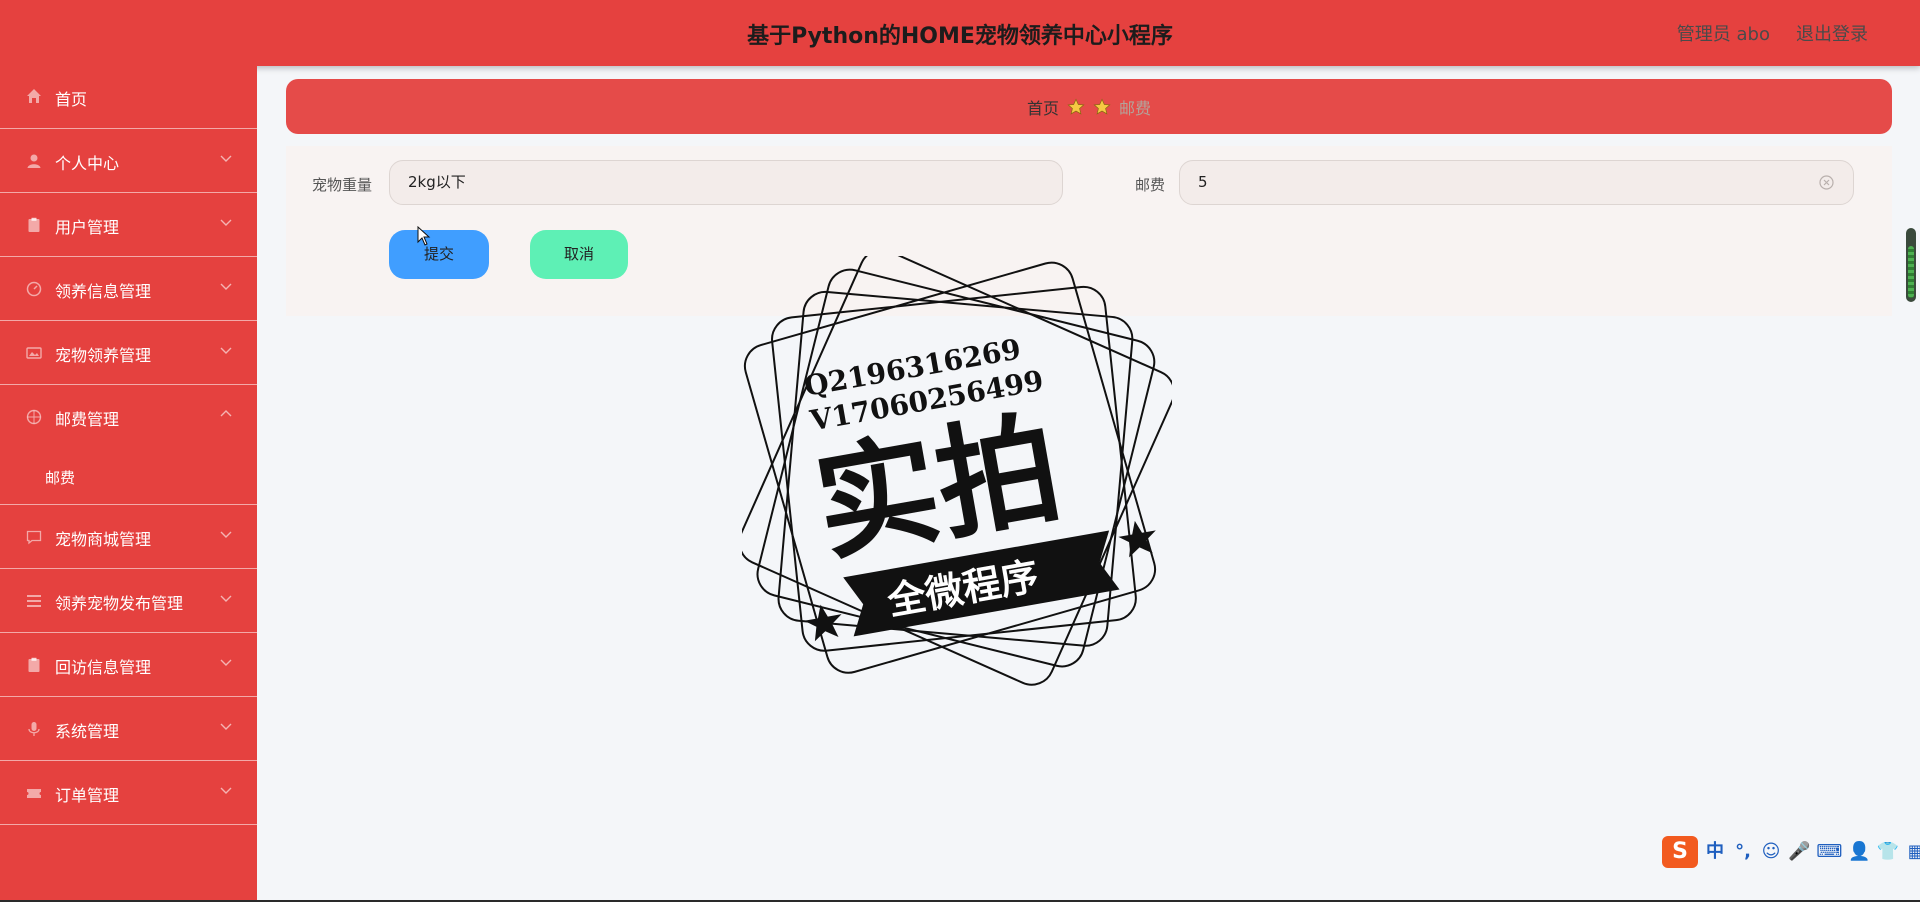 The image size is (1920, 902). Describe the element at coordinates (726, 182) in the screenshot. I see `weight-input: 2kg以下` at that location.